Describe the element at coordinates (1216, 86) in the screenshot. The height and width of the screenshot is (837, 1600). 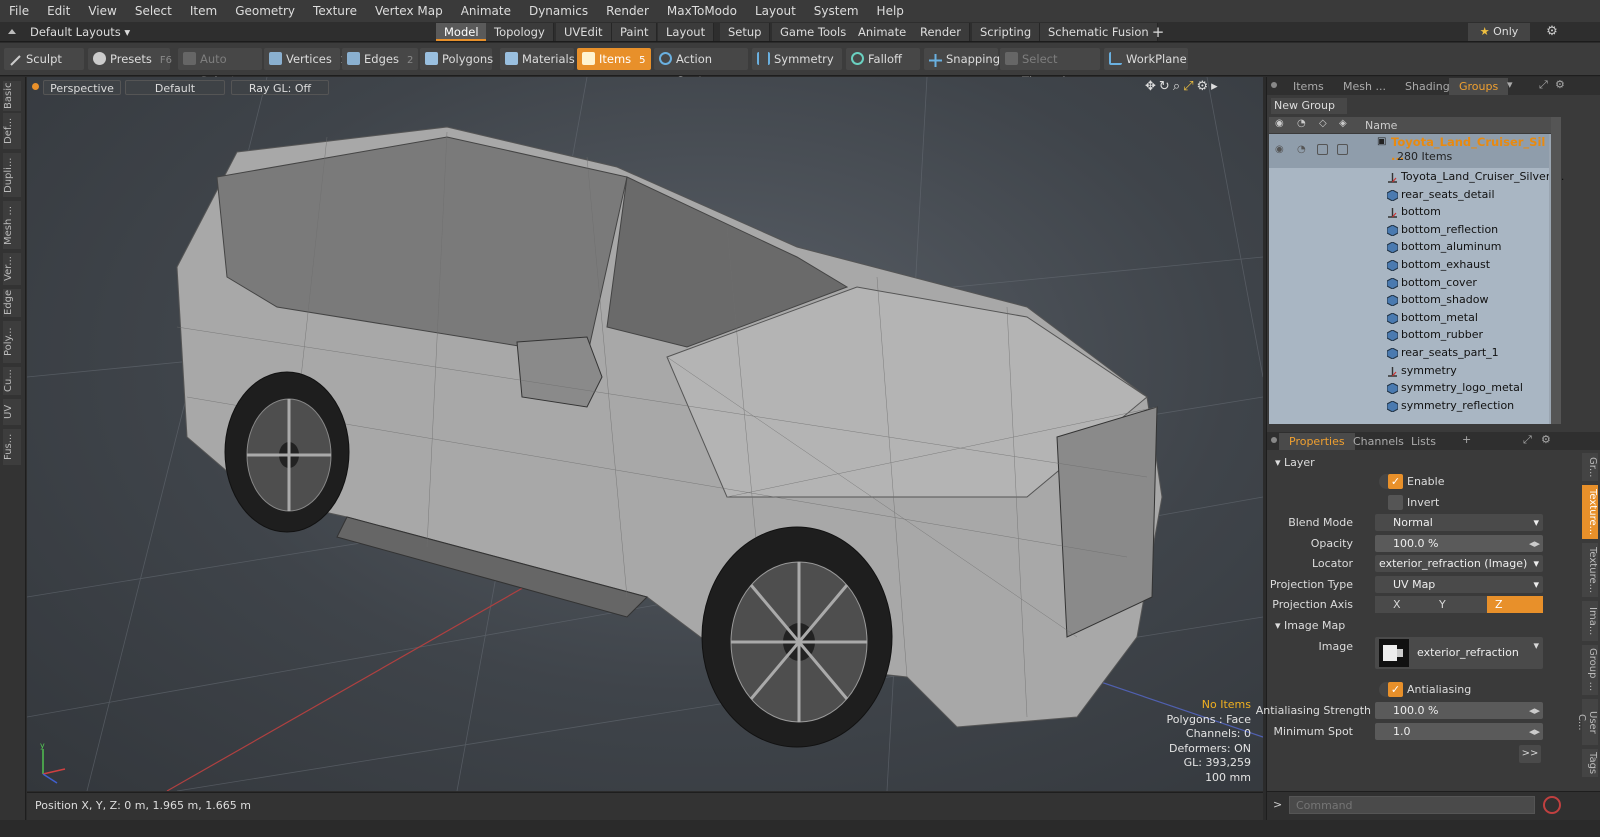
I see `viewport-expand-icon: ▸` at that location.